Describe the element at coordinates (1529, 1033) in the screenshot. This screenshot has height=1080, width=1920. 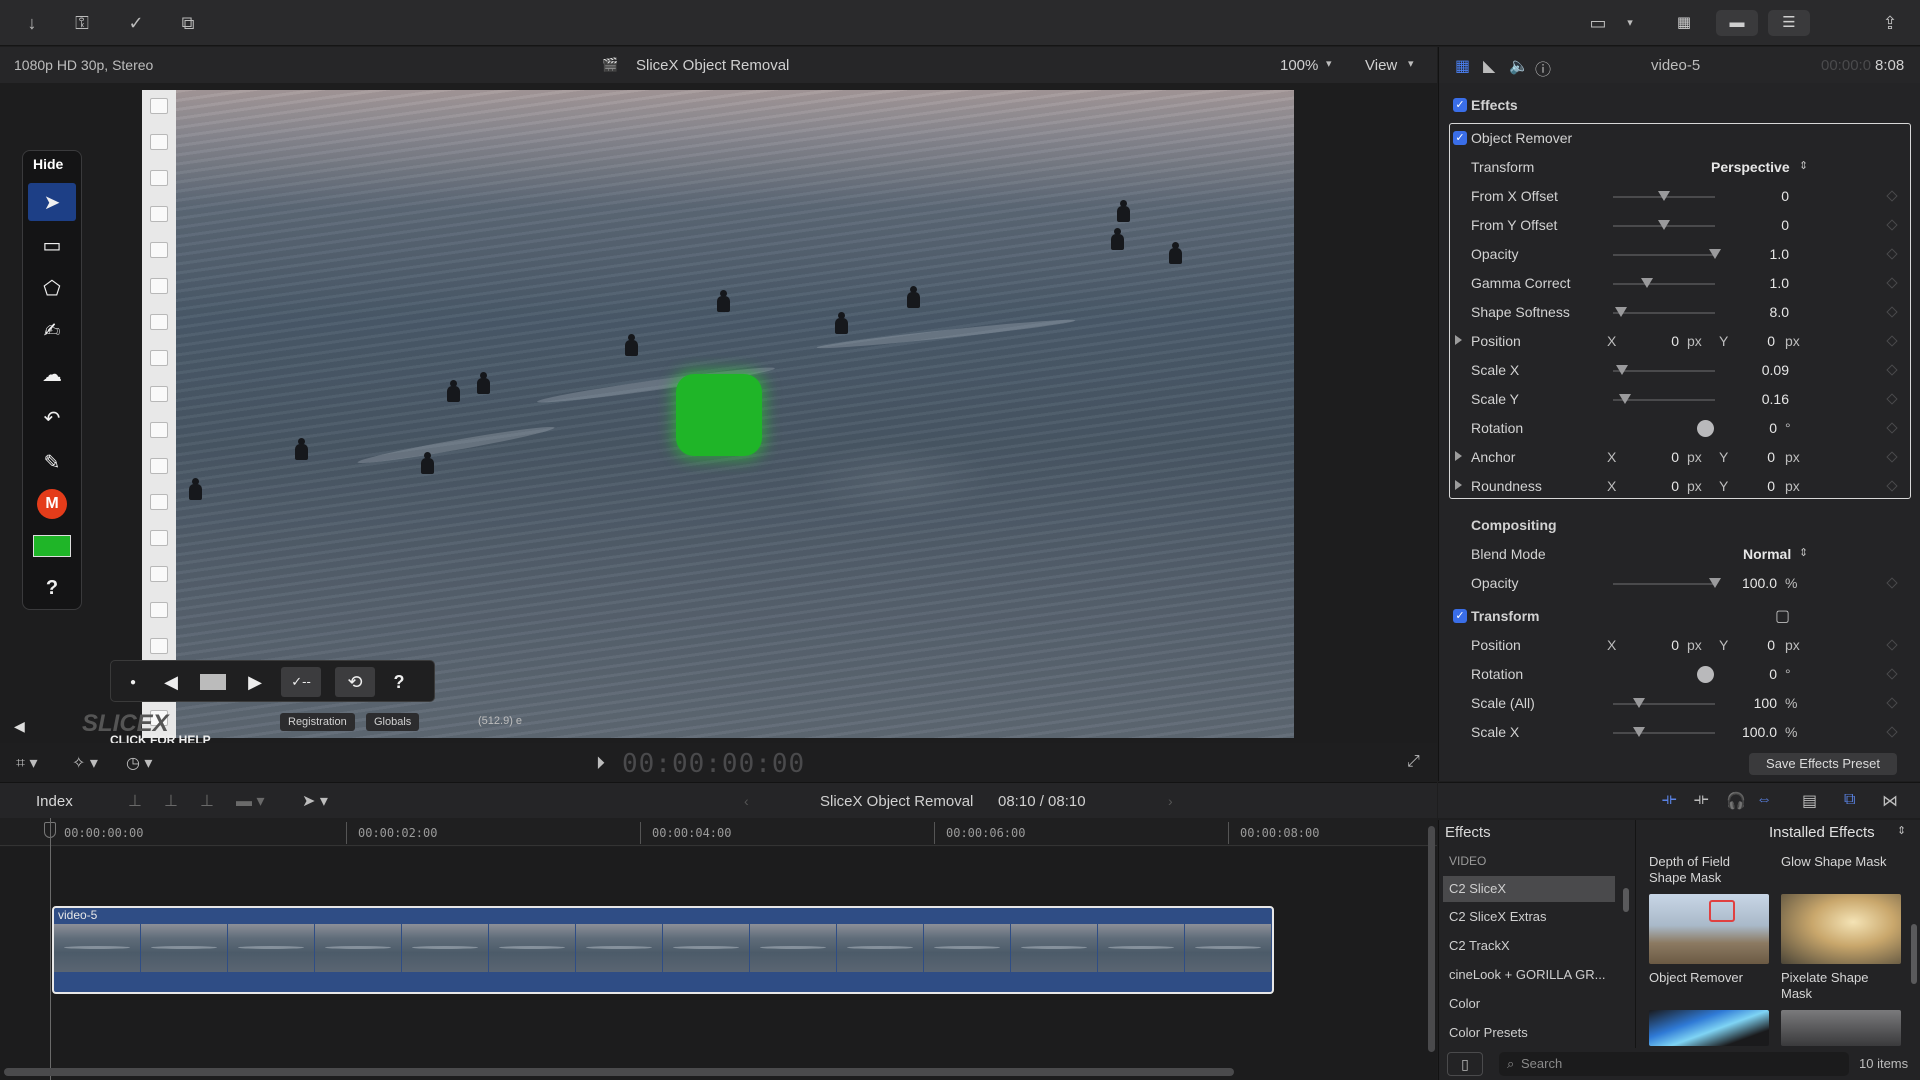
I see `category-item: Color Presets` at that location.